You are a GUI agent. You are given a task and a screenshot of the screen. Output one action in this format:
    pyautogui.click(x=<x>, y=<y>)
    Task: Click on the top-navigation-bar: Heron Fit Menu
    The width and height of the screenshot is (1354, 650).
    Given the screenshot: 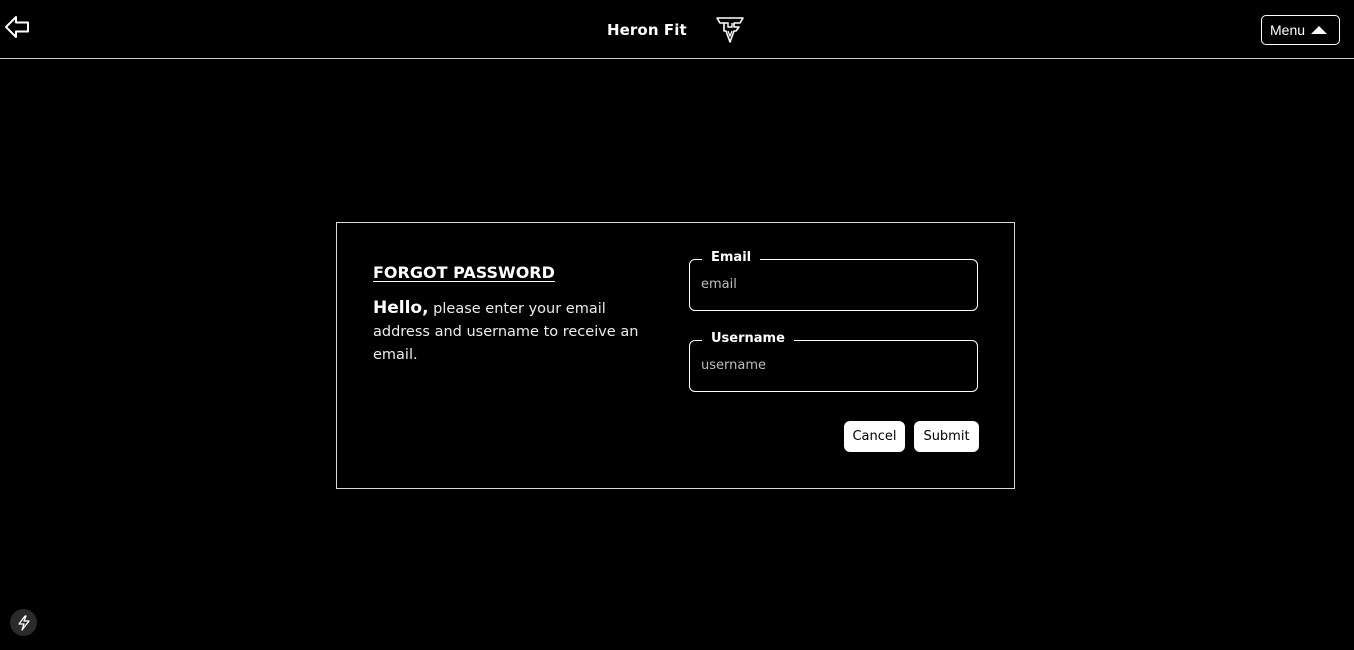 What is the action you would take?
    pyautogui.click(x=677, y=29)
    